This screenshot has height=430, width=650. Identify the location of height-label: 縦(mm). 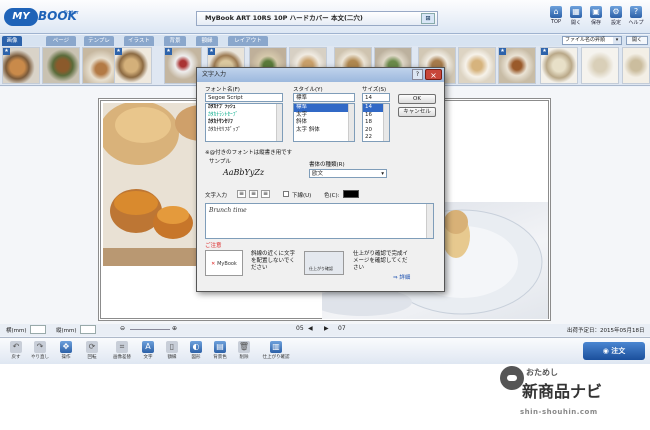
(66, 331).